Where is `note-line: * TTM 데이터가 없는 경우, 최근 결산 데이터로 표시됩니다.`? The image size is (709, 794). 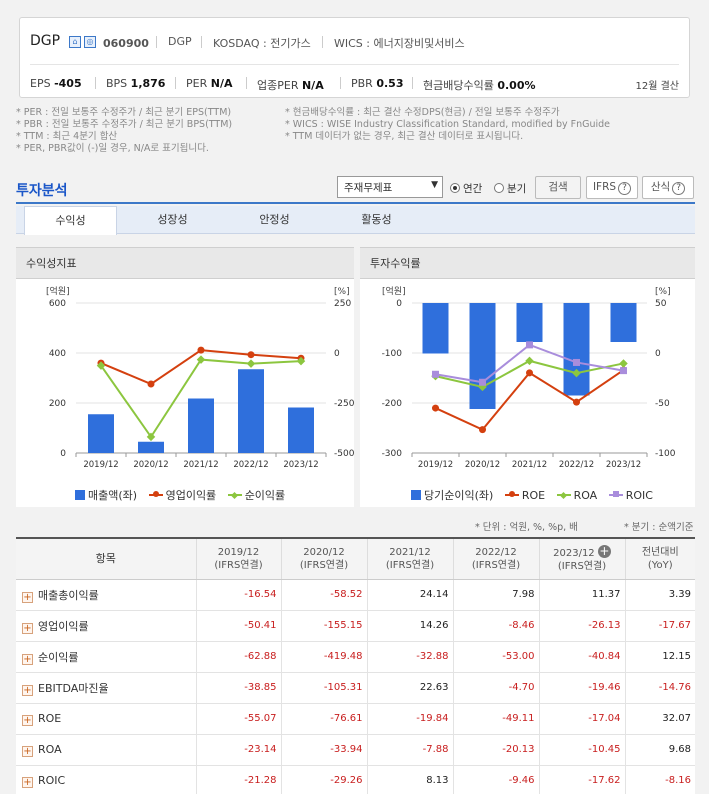
note-line: * TTM 데이터가 없는 경우, 최근 결산 데이터로 표시됩니다. is located at coordinates (404, 136).